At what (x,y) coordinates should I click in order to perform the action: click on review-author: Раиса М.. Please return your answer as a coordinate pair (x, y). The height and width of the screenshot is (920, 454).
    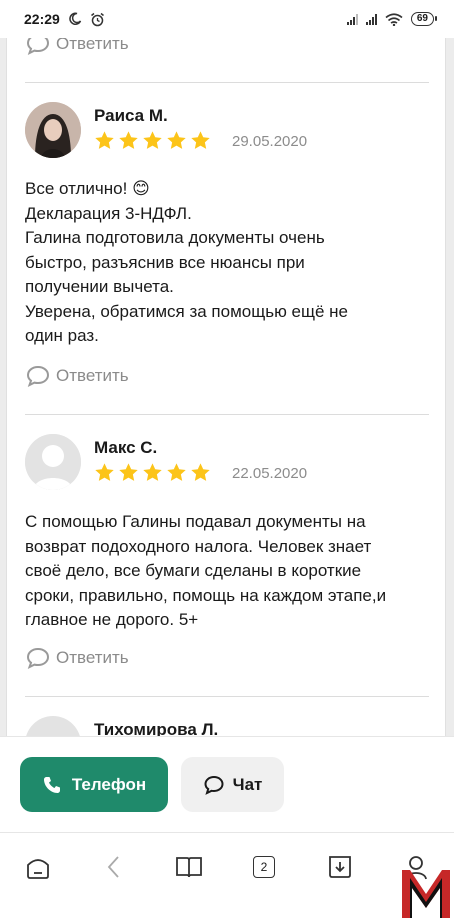
    Looking at the image, I should click on (131, 115).